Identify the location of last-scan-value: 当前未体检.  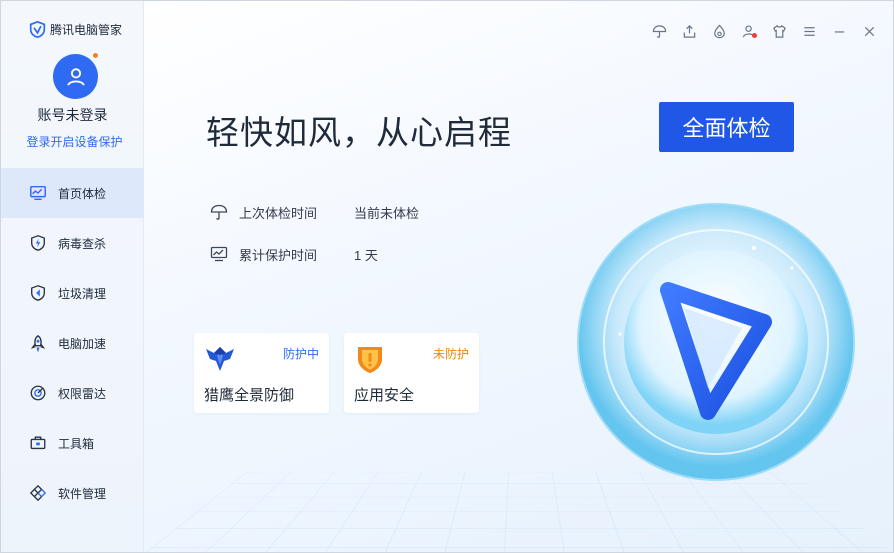
(387, 213).